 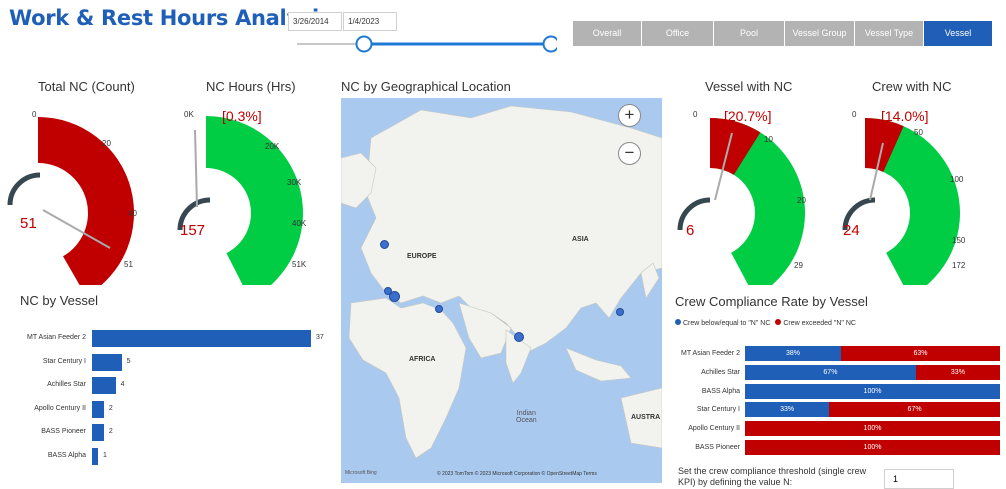 What do you see at coordinates (830, 372) in the screenshot?
I see `compliance-seg-below: 67%` at bounding box center [830, 372].